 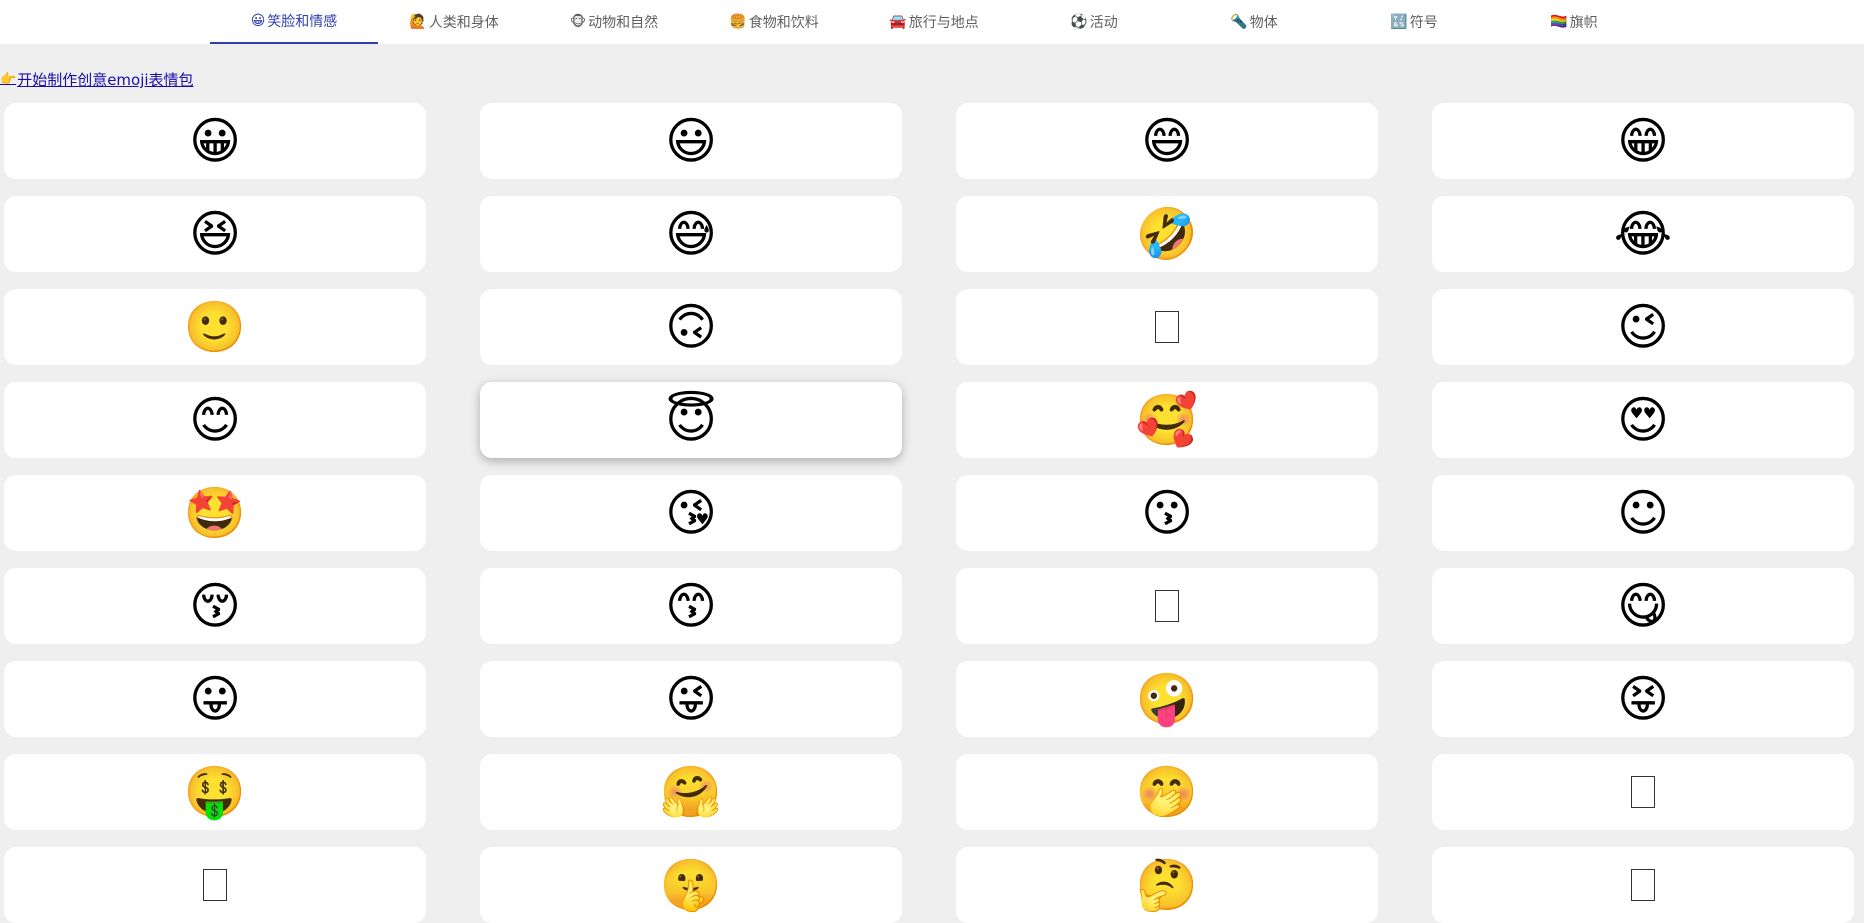 I want to click on emoji-card: ☺, so click(x=1643, y=513).